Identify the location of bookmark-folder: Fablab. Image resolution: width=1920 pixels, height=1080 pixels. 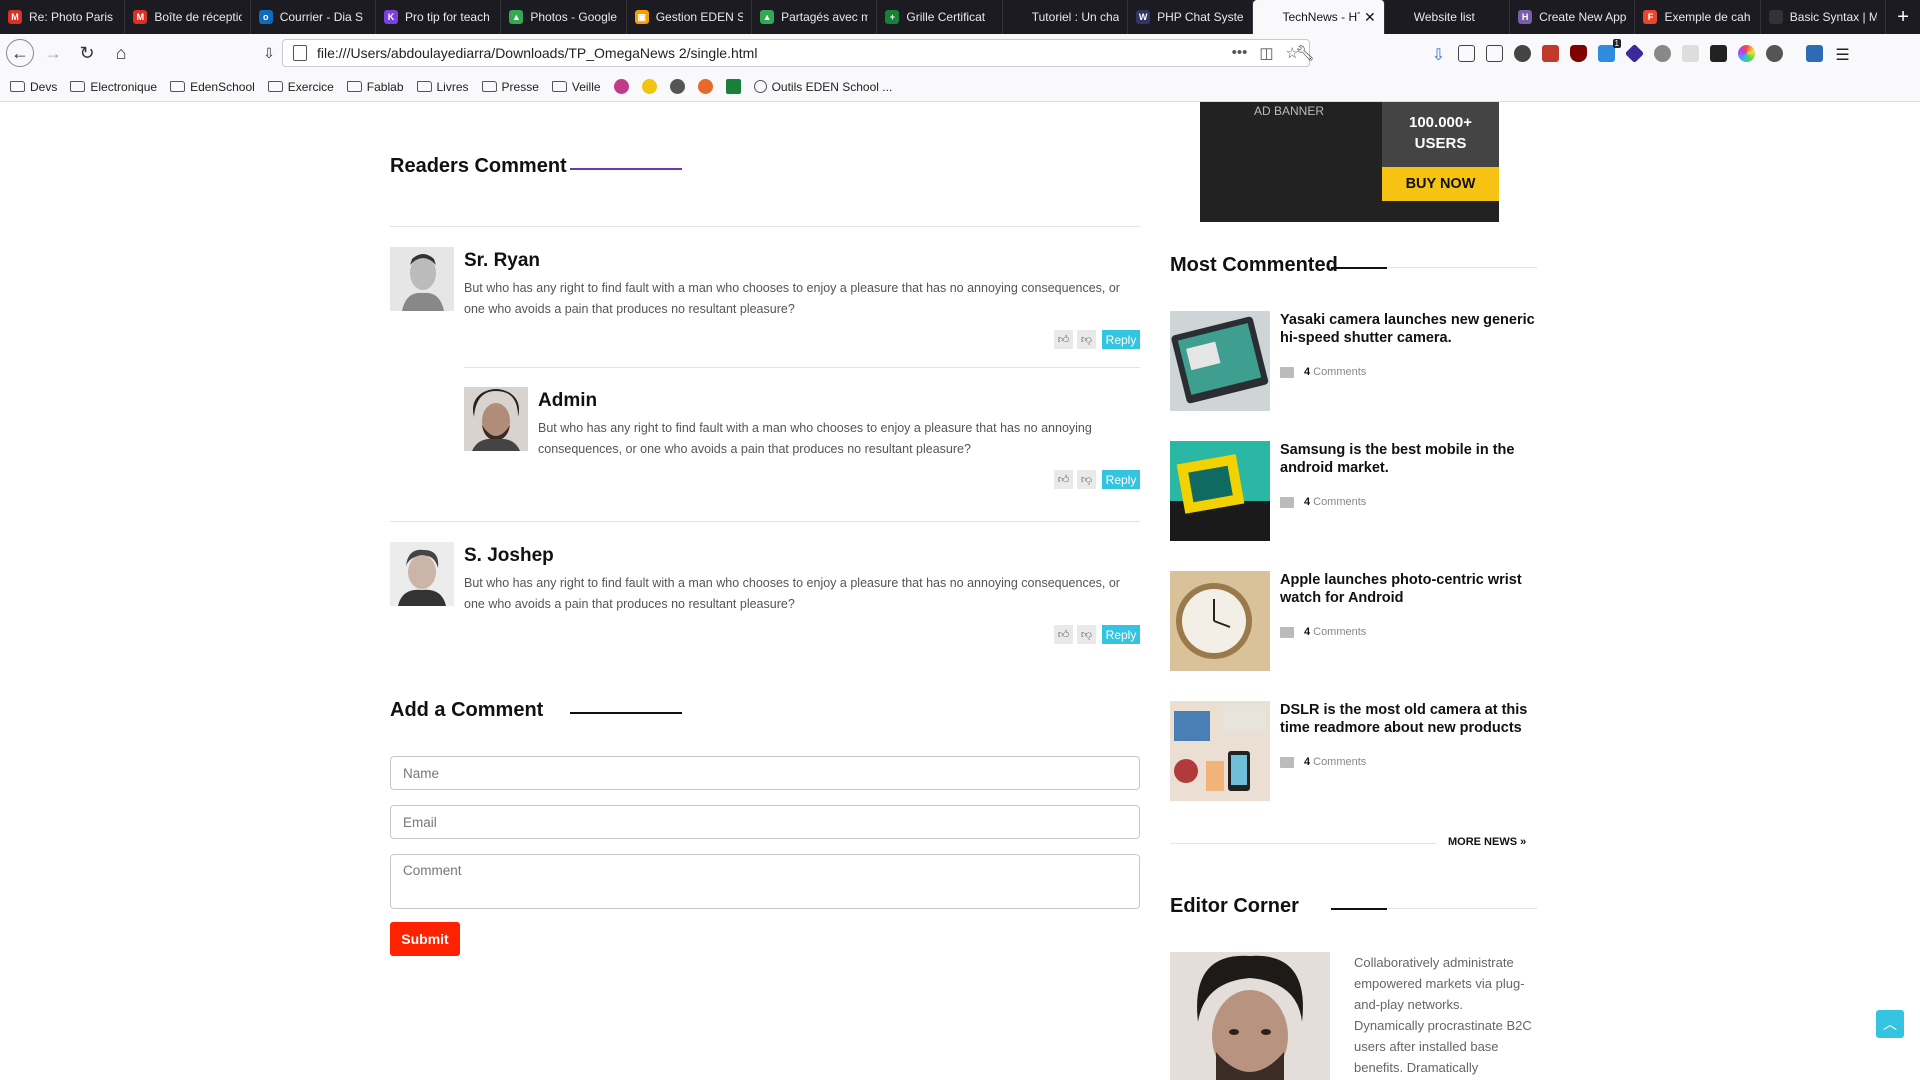
(375, 86).